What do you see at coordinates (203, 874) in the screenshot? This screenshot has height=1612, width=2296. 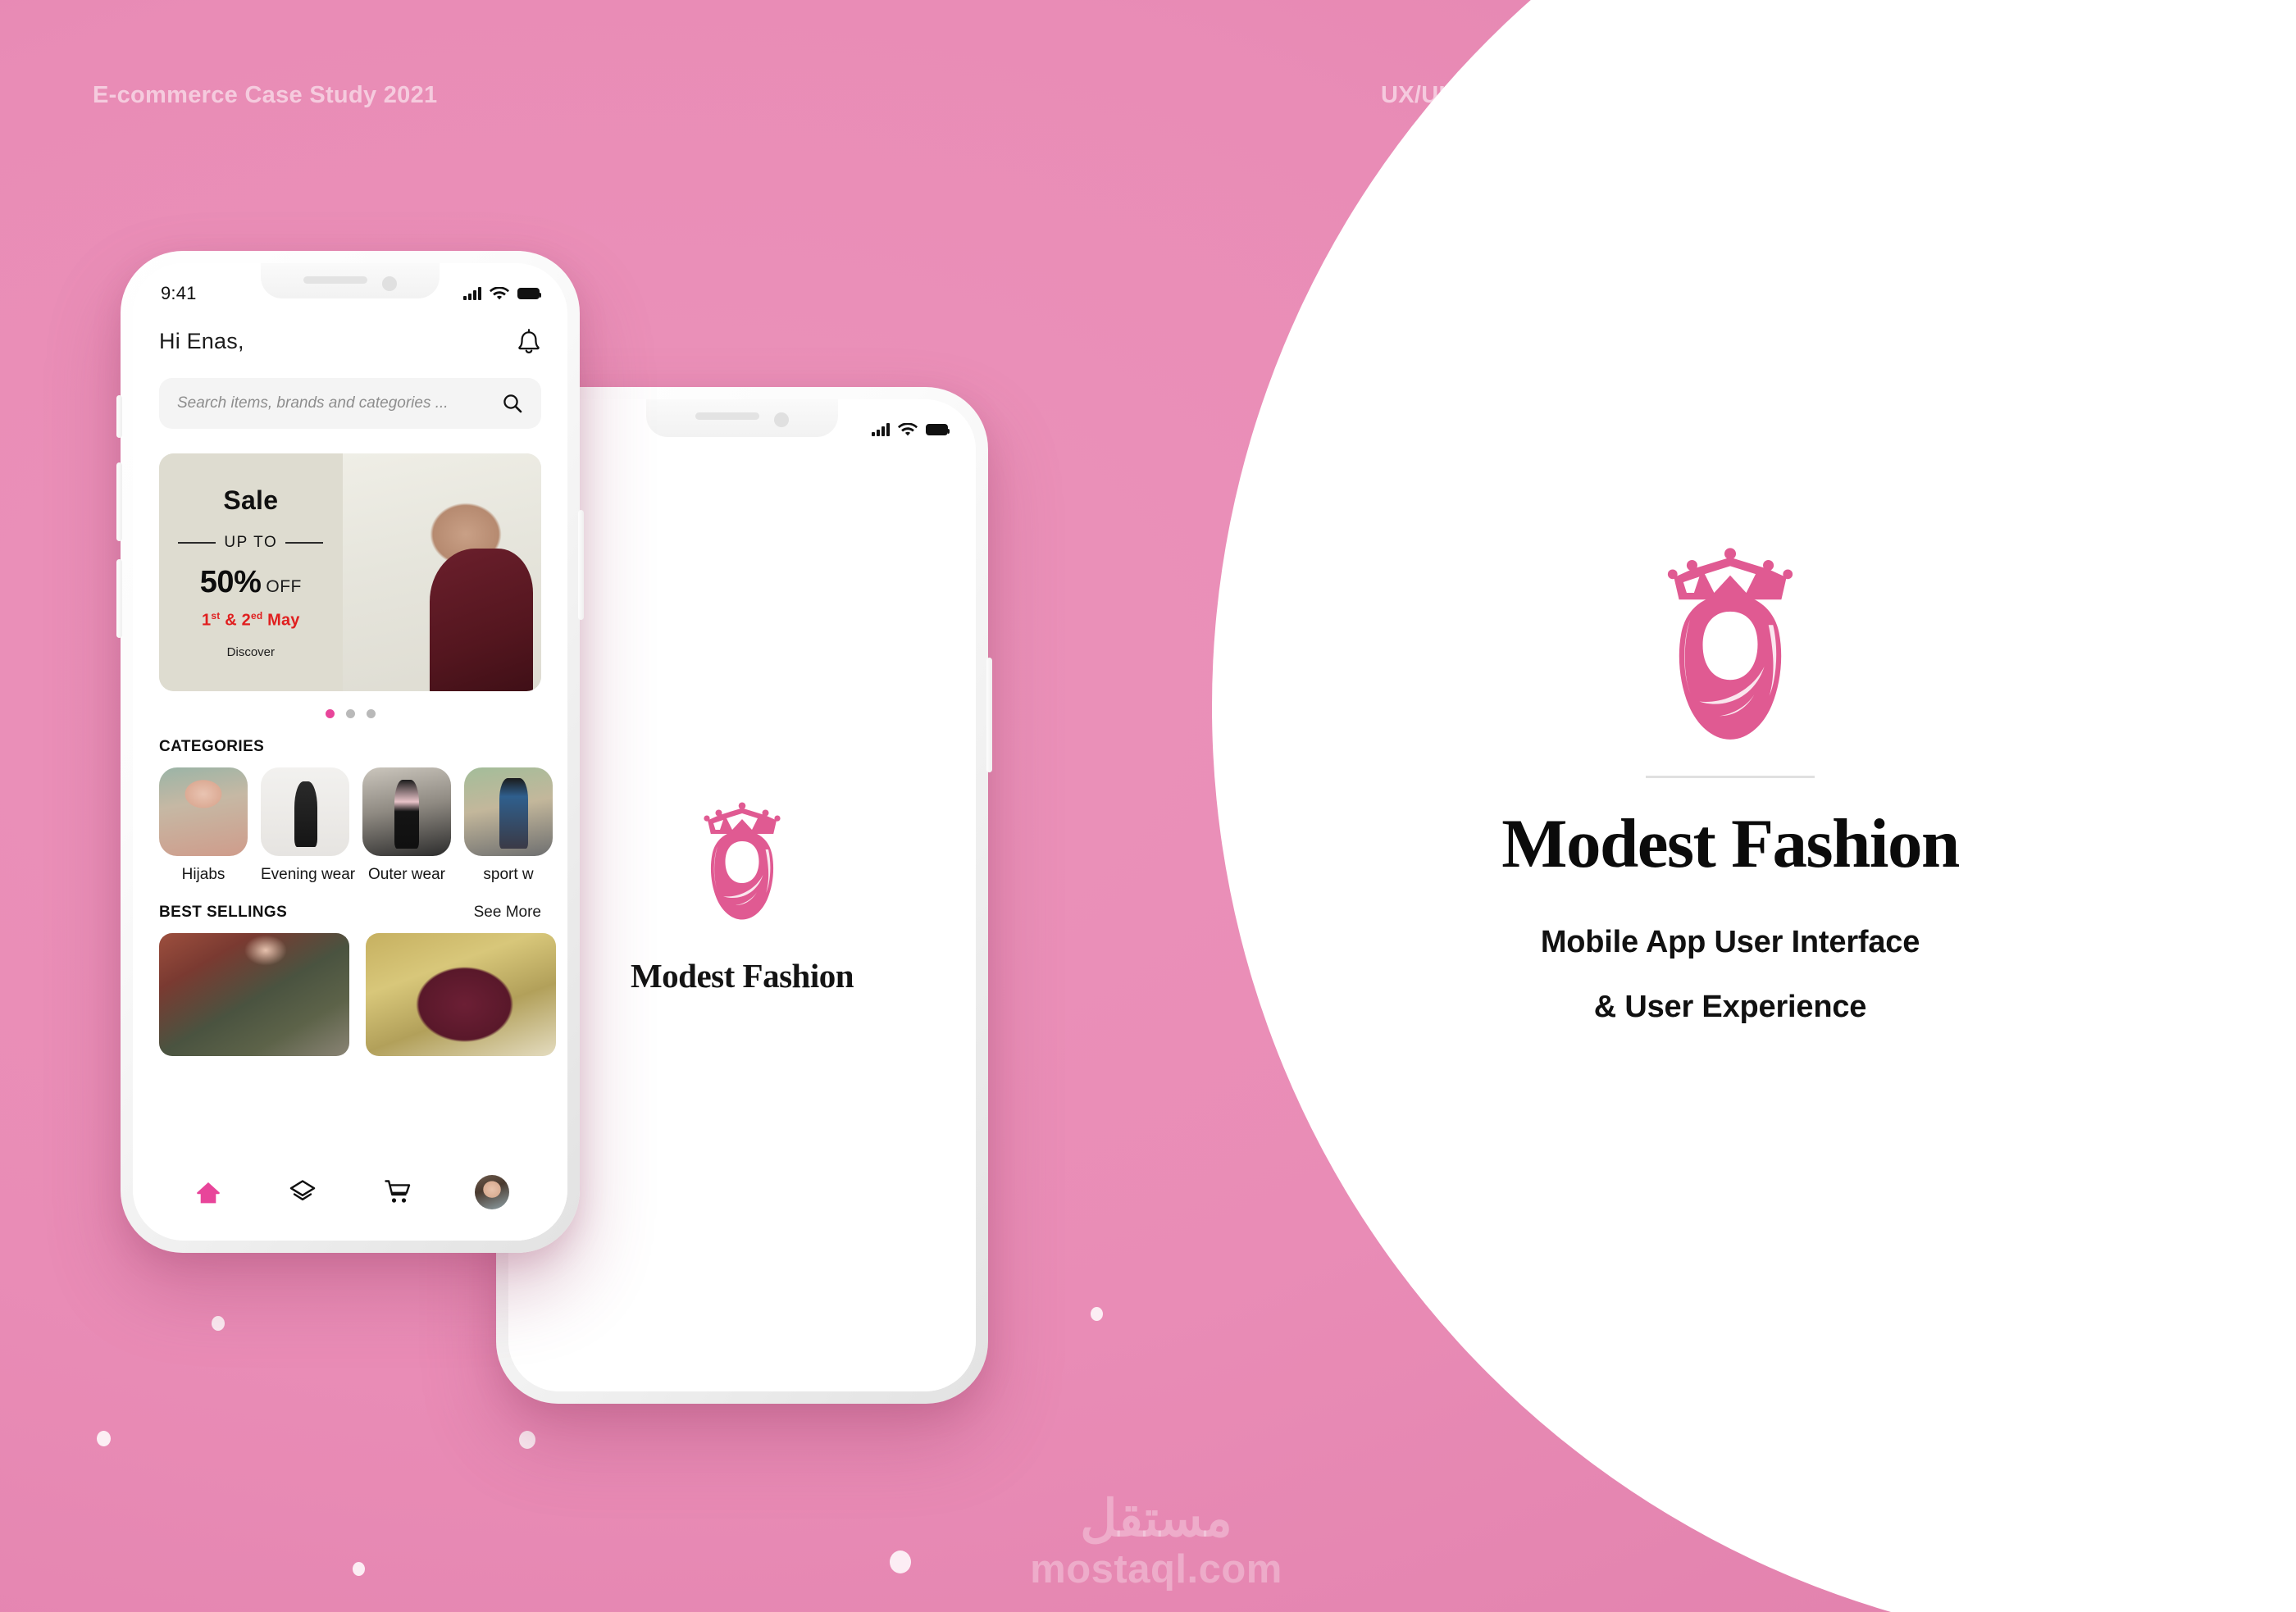 I see `category-label: Hijabs` at bounding box center [203, 874].